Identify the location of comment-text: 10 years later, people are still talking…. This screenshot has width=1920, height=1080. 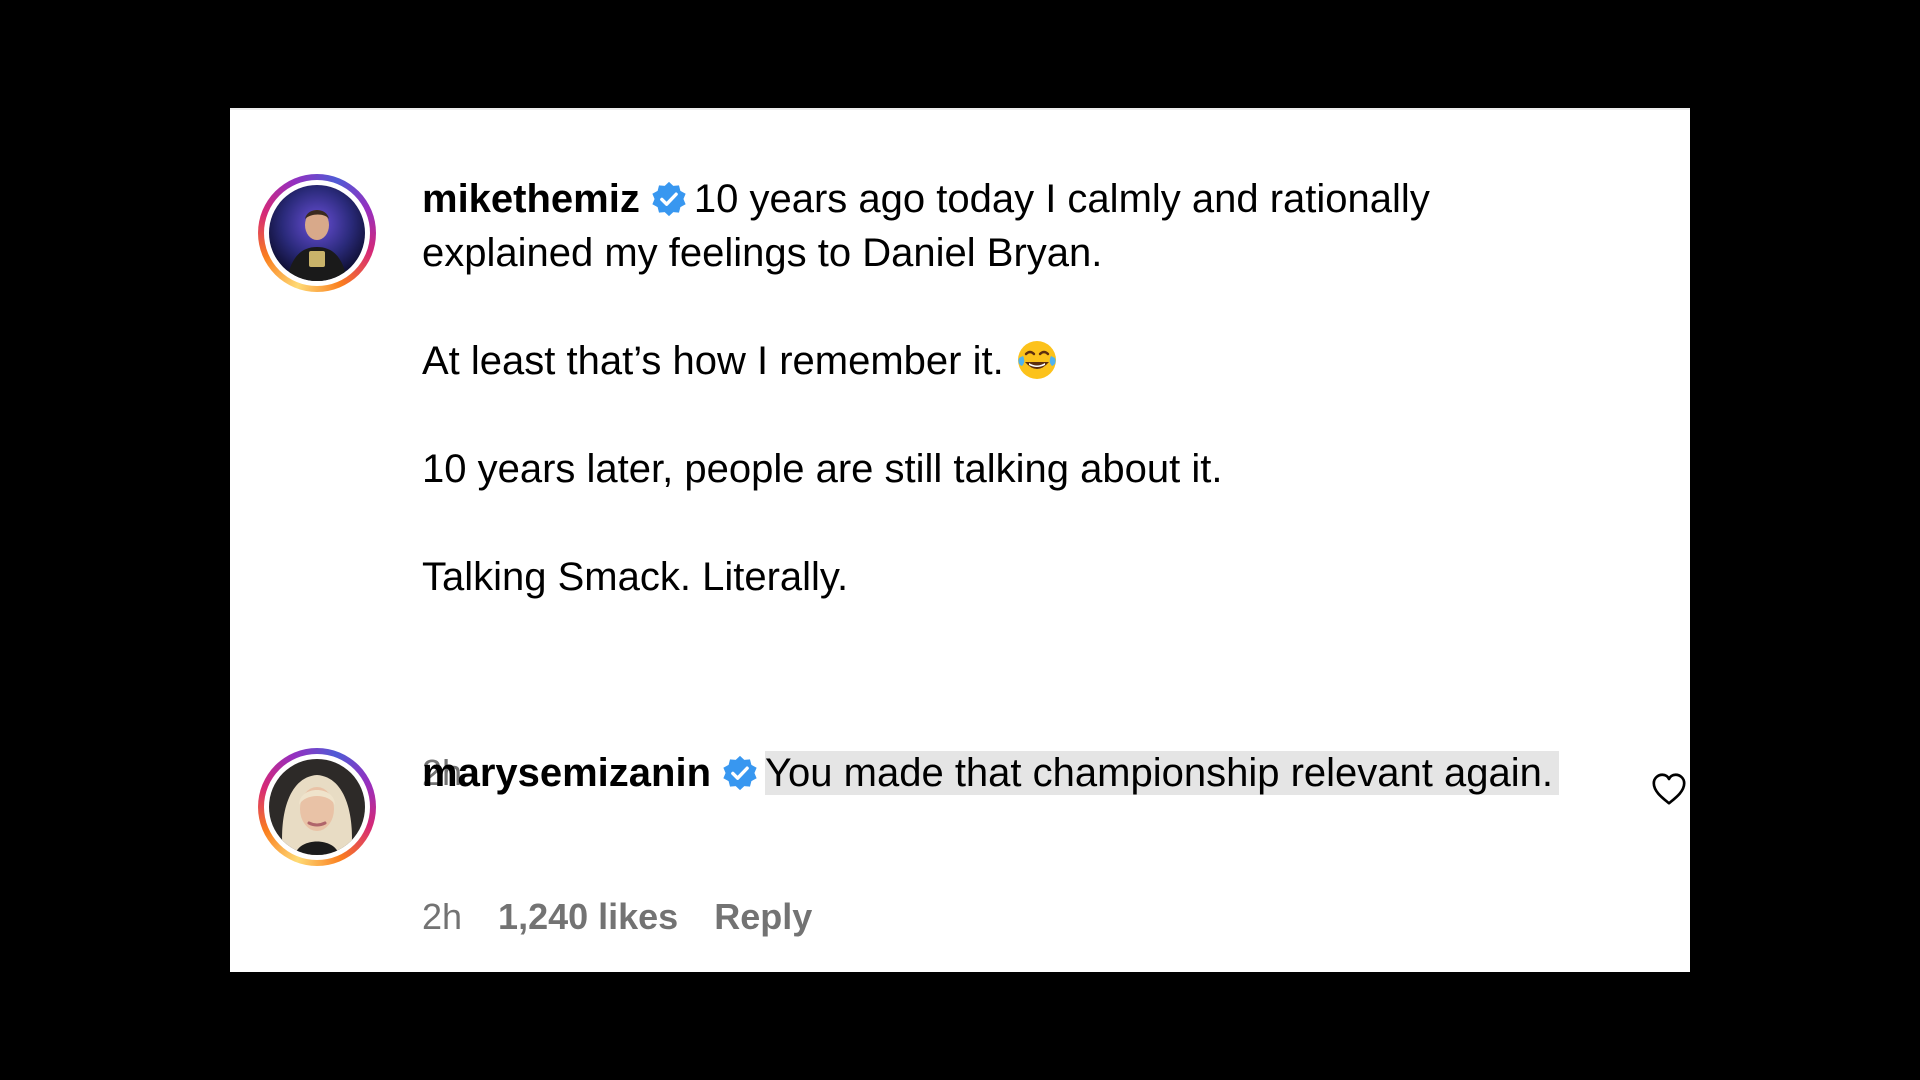
(822, 469).